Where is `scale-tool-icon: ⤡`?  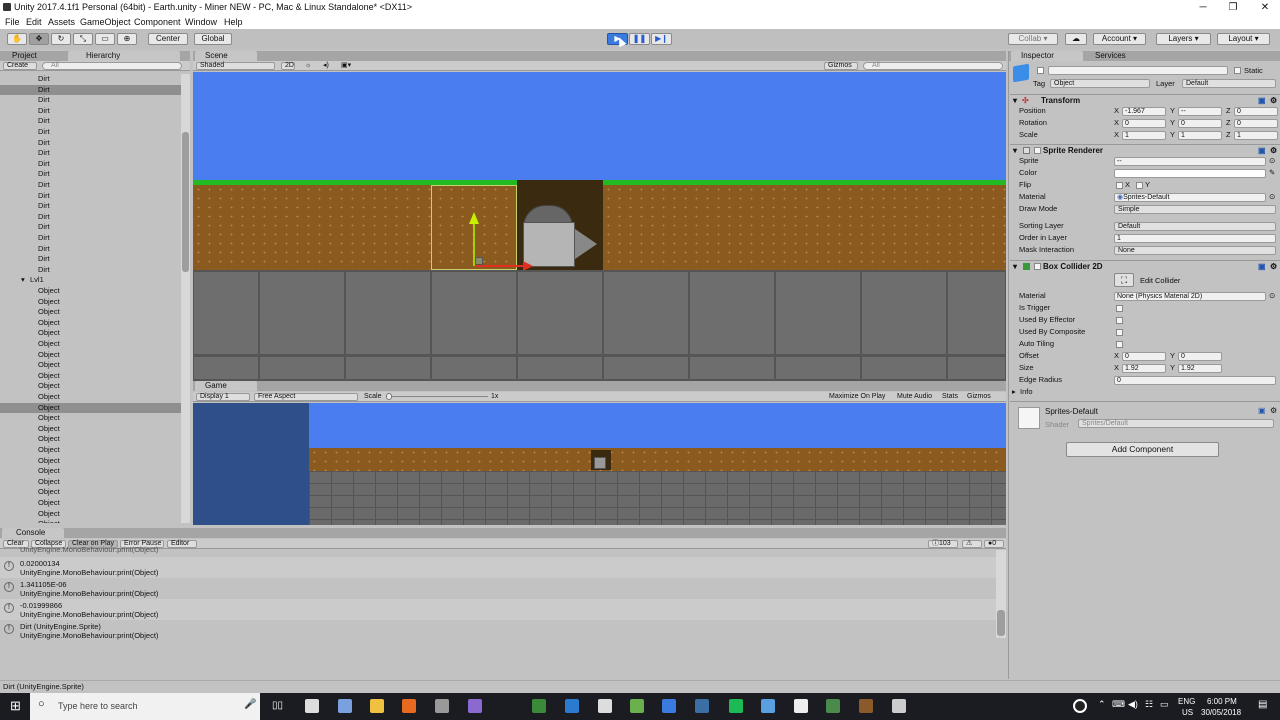 scale-tool-icon: ⤡ is located at coordinates (83, 39).